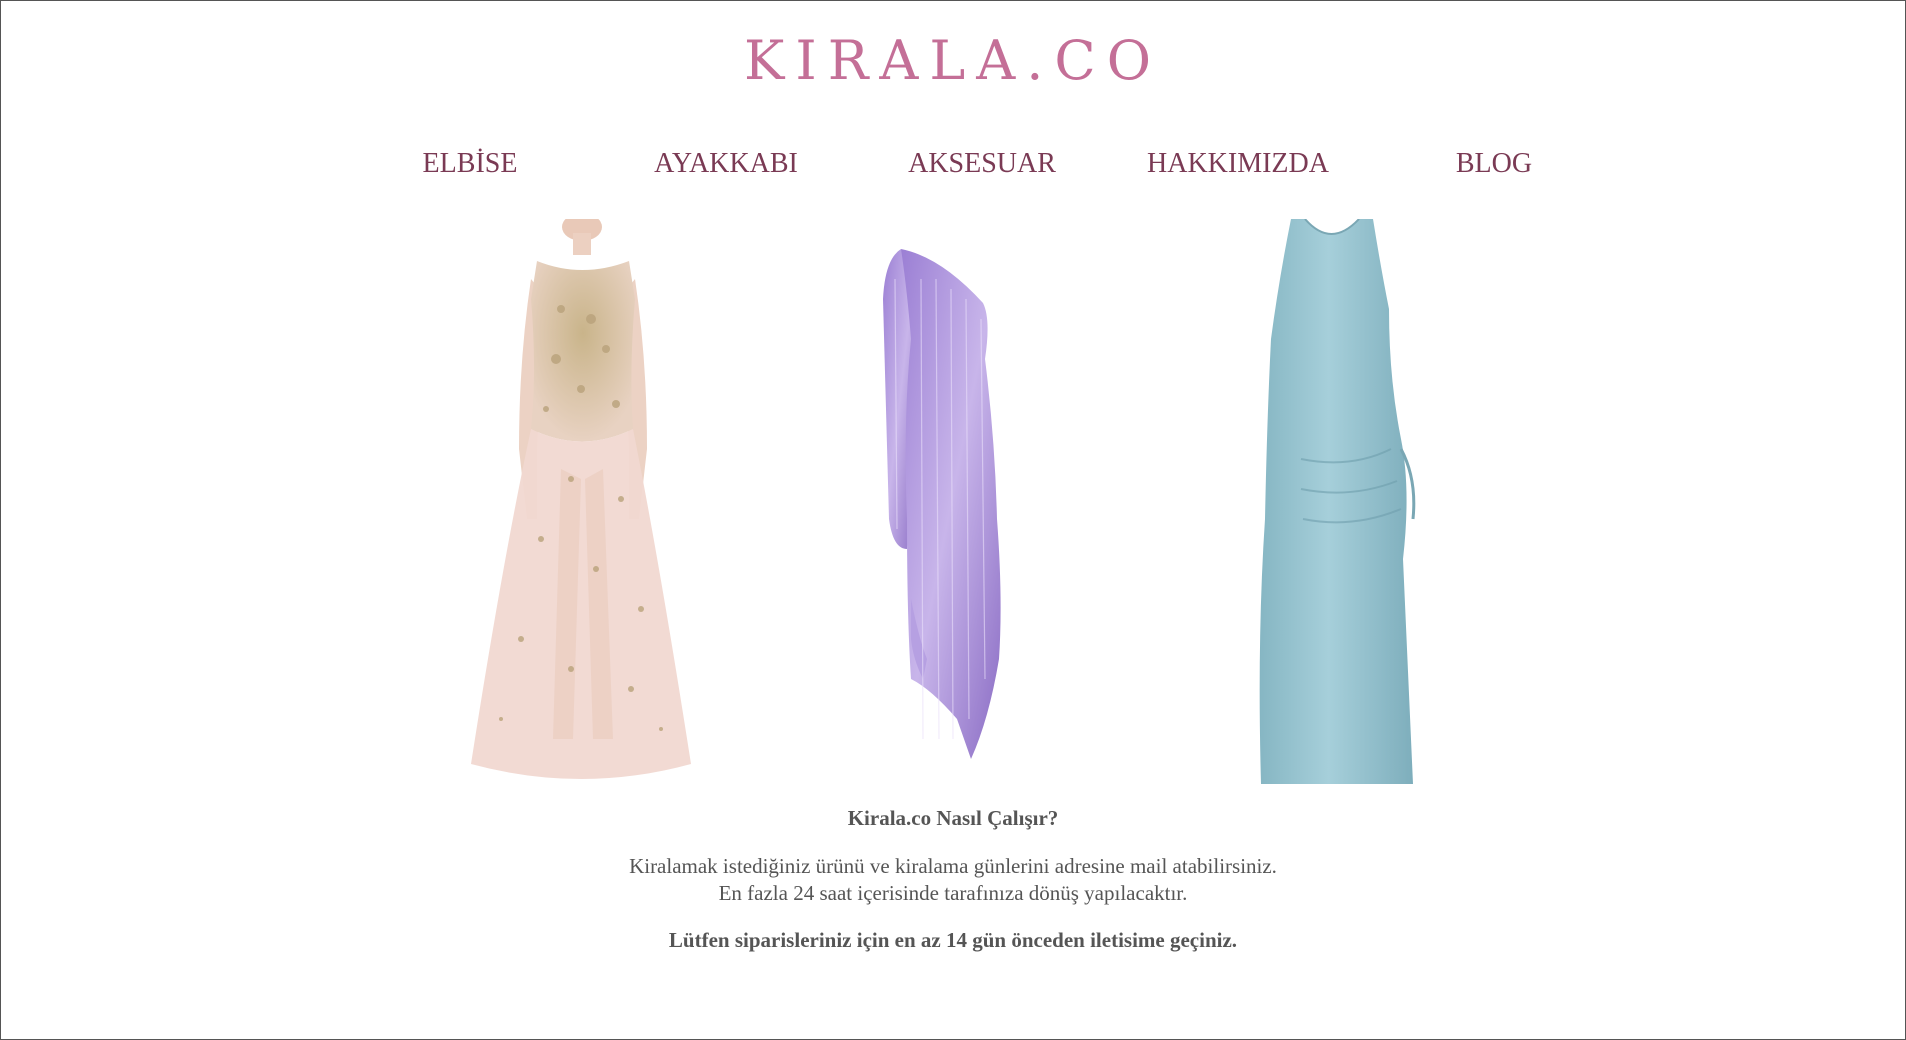 Image resolution: width=1906 pixels, height=1040 pixels. Describe the element at coordinates (1494, 164) in the screenshot. I see `nav-item-blog: BLOG` at that location.